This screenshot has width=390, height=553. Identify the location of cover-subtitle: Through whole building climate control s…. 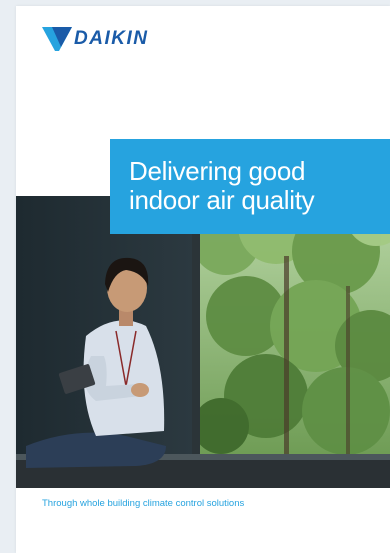
(143, 503).